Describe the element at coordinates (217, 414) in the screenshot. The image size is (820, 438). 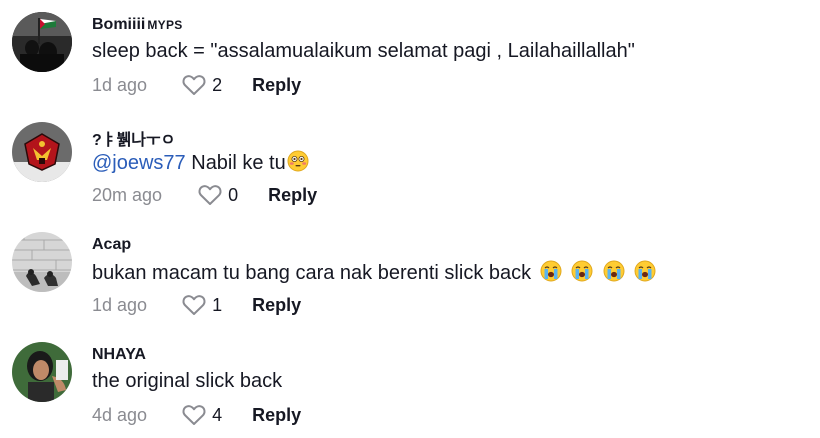
I see `like-count: 4` at that location.